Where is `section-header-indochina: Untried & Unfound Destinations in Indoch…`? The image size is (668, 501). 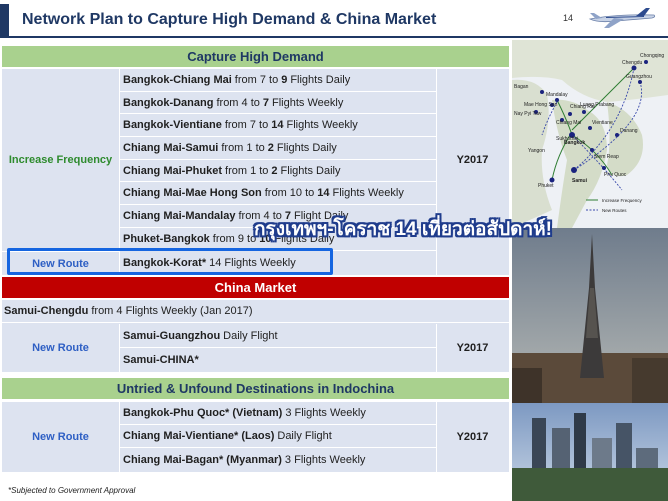
section-header-indochina: Untried & Unfound Destinations in Indoch… is located at coordinates (255, 388).